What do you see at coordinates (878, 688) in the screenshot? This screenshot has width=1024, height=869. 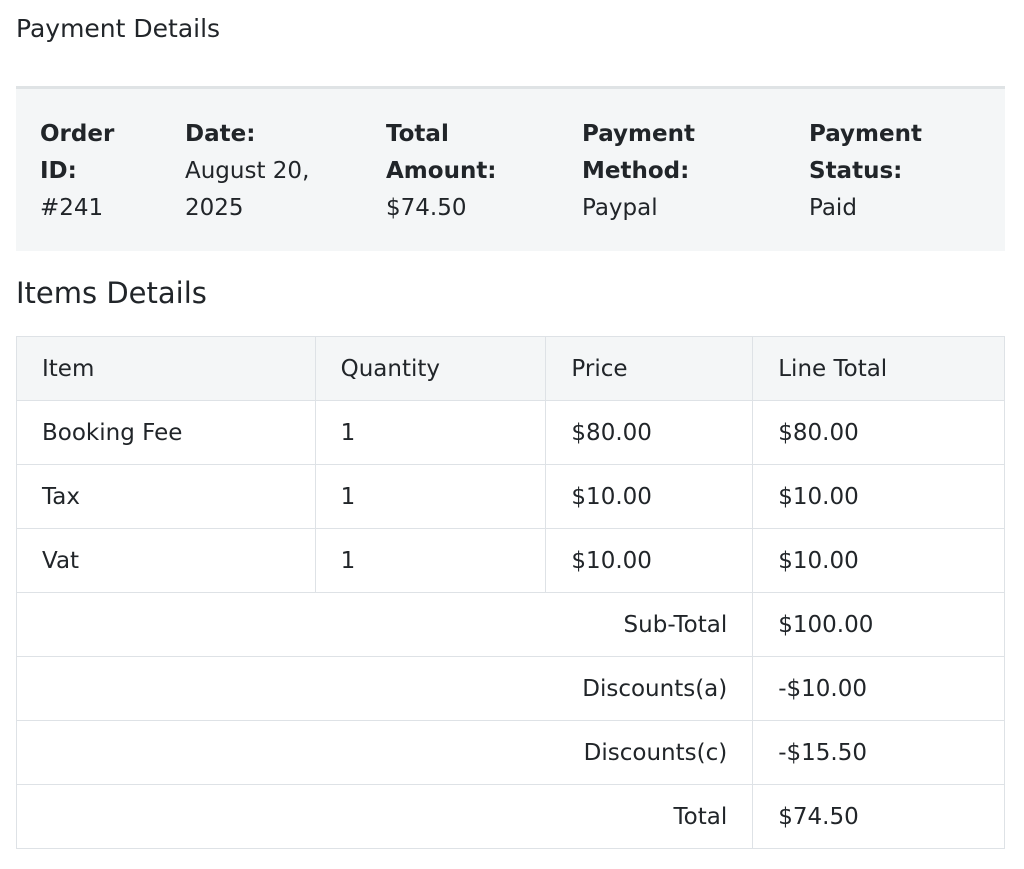 I see `discount-a-value: -$10.00` at bounding box center [878, 688].